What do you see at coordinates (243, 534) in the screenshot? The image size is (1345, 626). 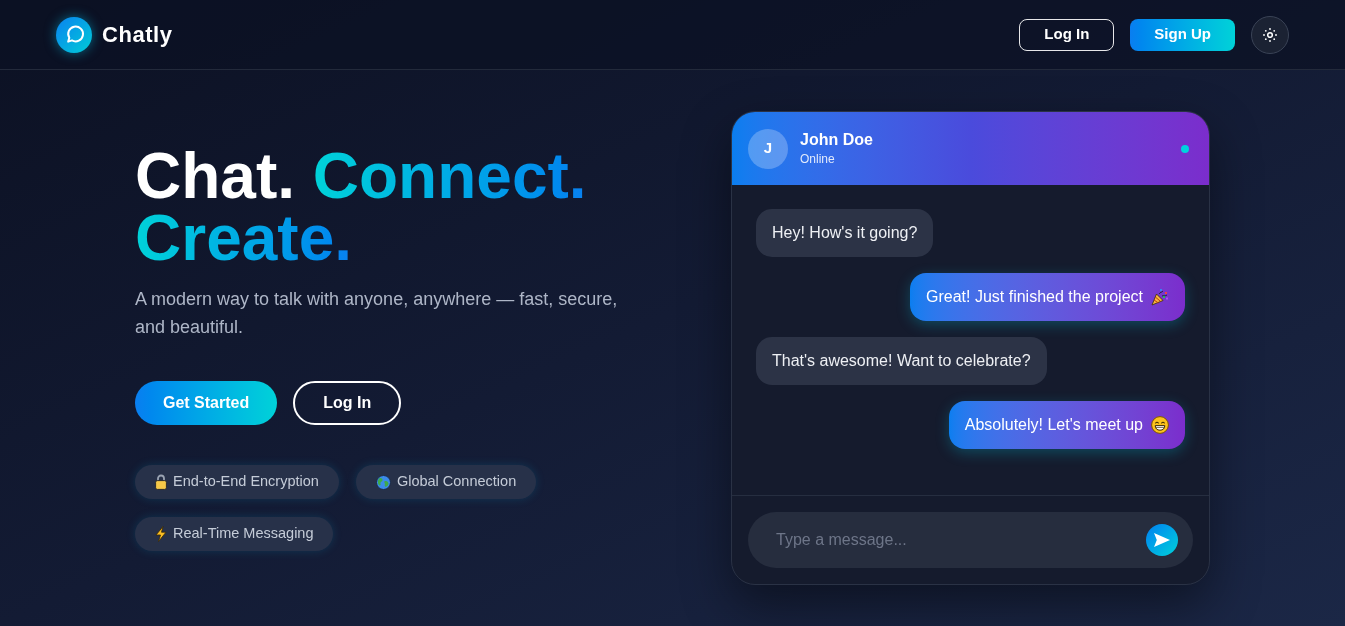 I see `feature-label: Real-Time Messaging` at bounding box center [243, 534].